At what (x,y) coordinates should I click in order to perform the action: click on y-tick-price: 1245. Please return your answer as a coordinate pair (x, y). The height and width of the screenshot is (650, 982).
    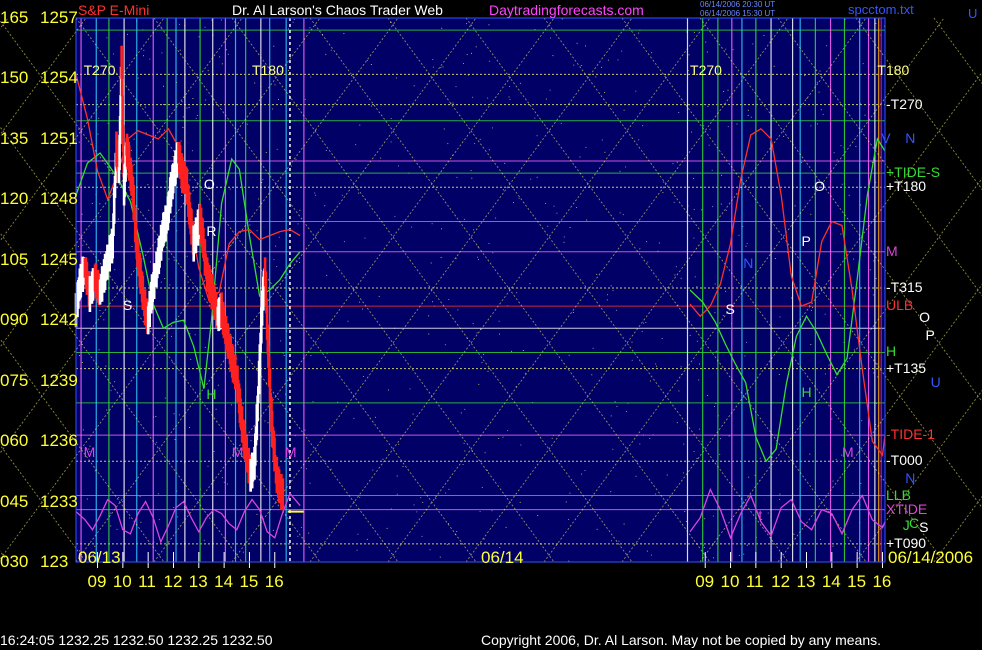
    Looking at the image, I should click on (59, 259).